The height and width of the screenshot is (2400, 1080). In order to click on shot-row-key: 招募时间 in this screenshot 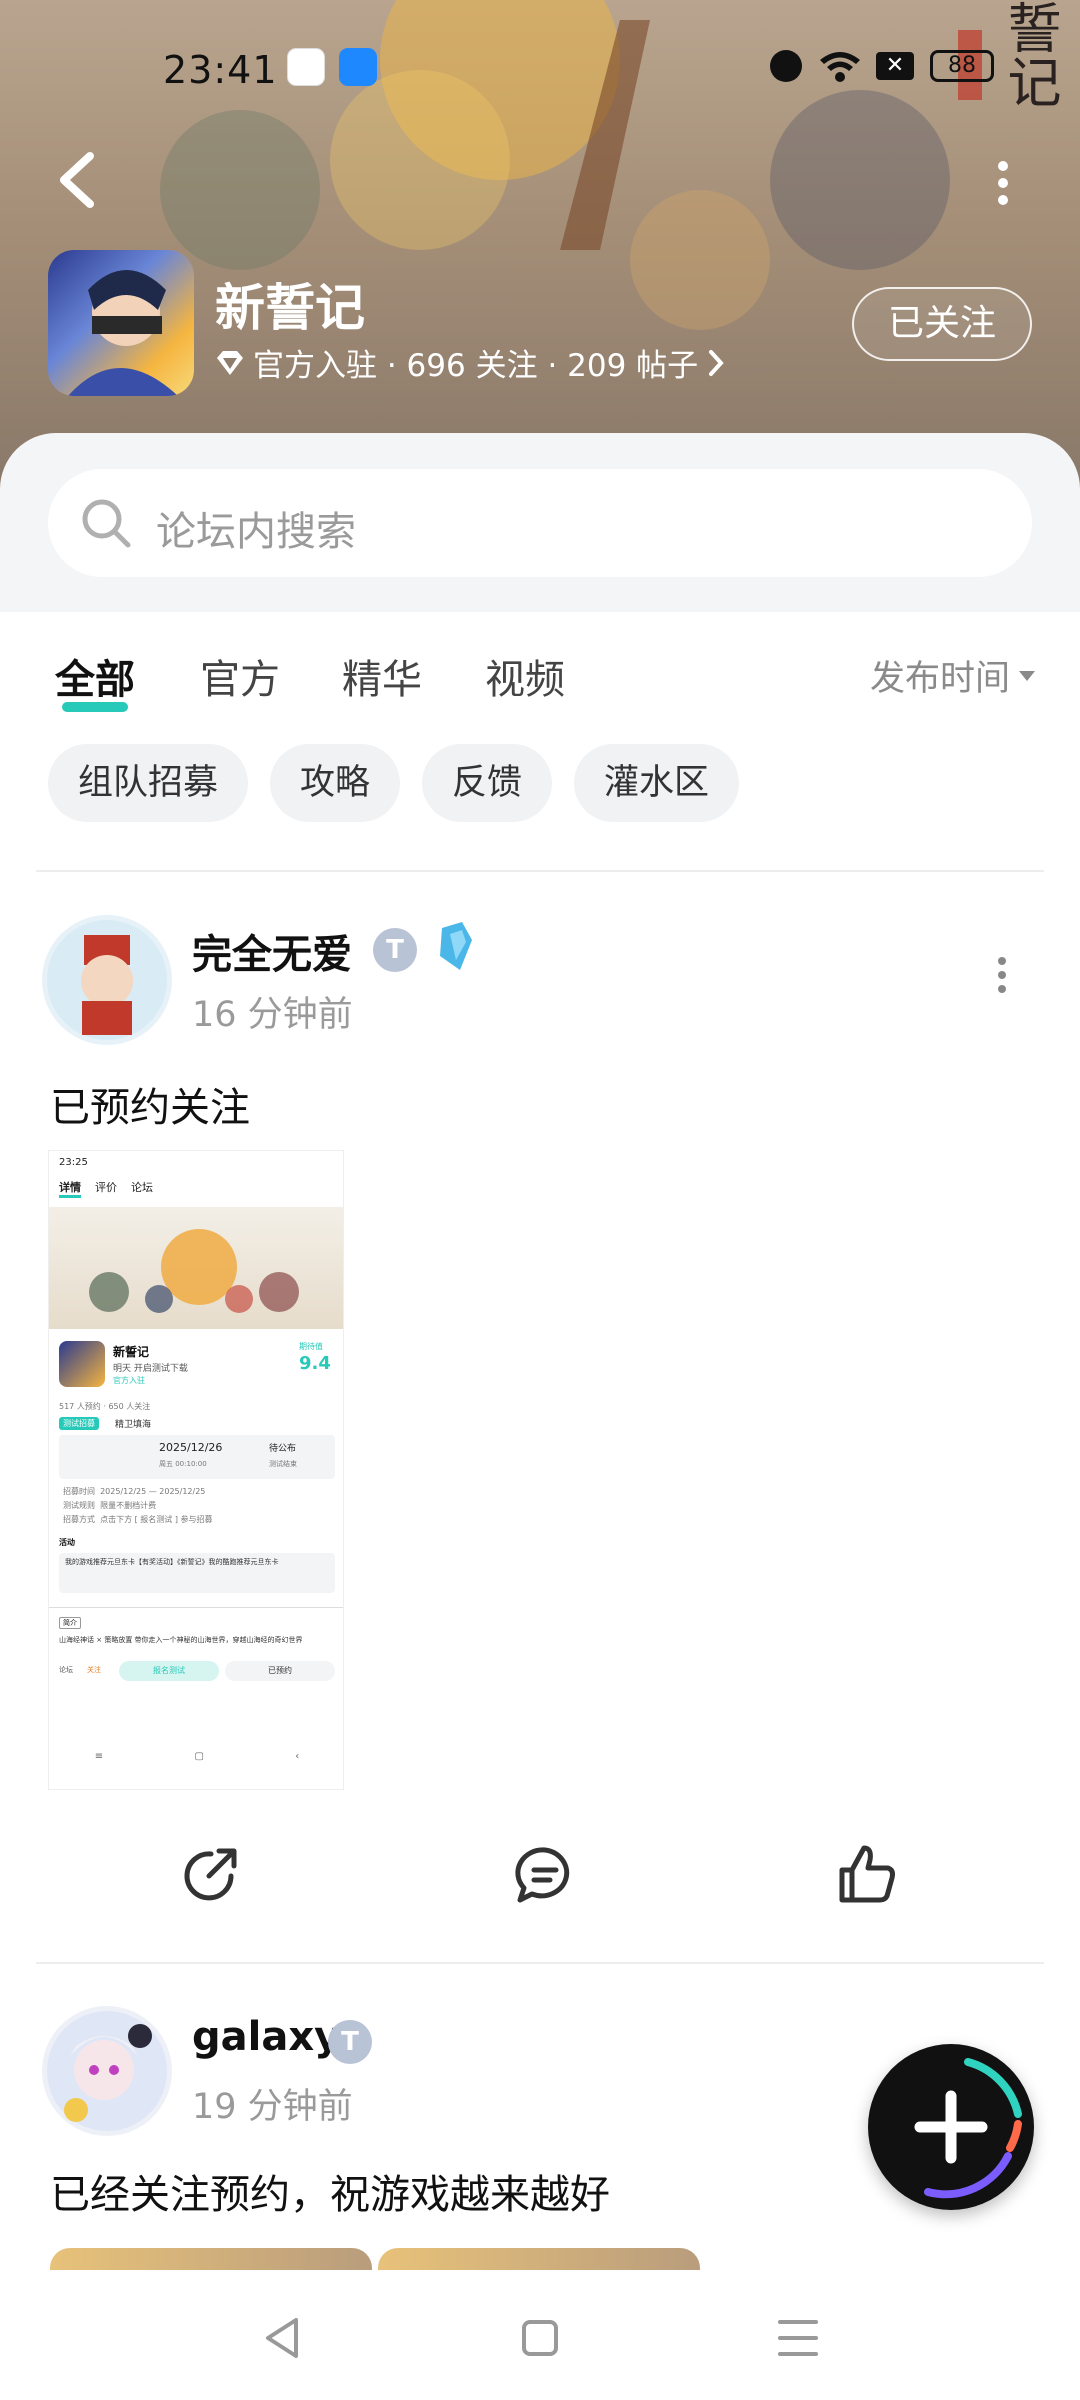, I will do `click(79, 1491)`.